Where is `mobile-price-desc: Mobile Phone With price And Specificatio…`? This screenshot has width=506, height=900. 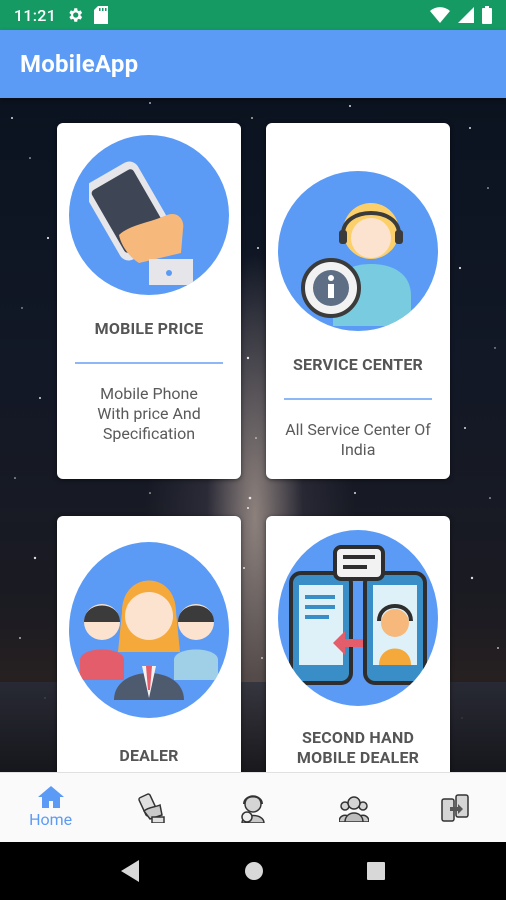
mobile-price-desc: Mobile Phone With price And Specificatio… is located at coordinates (149, 414).